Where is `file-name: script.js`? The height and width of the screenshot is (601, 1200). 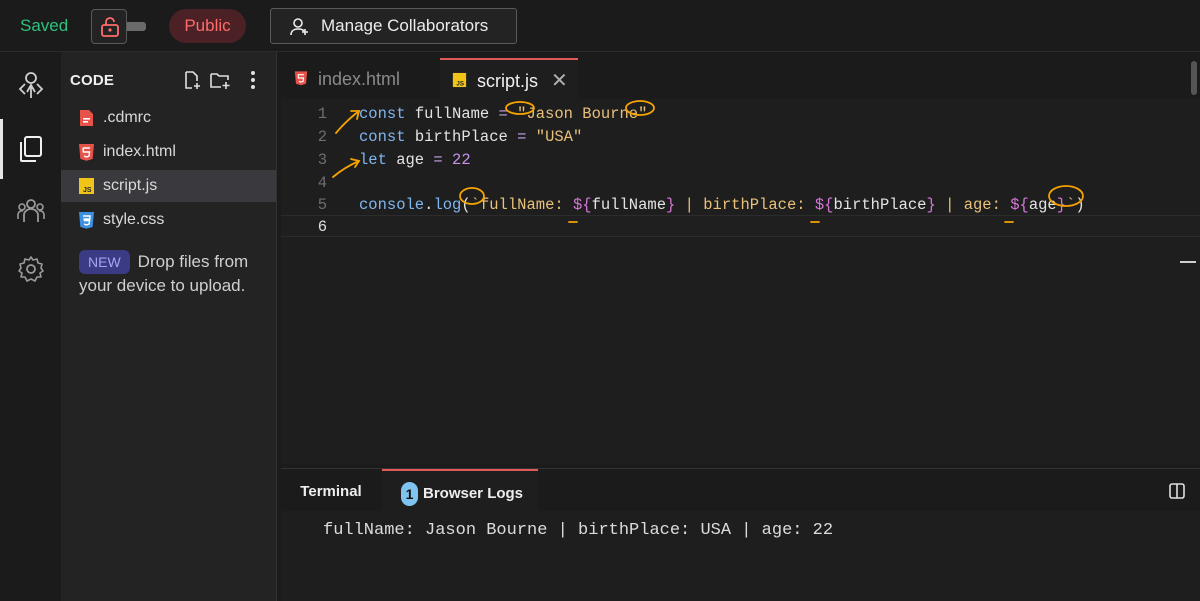
file-name: script.js is located at coordinates (130, 185).